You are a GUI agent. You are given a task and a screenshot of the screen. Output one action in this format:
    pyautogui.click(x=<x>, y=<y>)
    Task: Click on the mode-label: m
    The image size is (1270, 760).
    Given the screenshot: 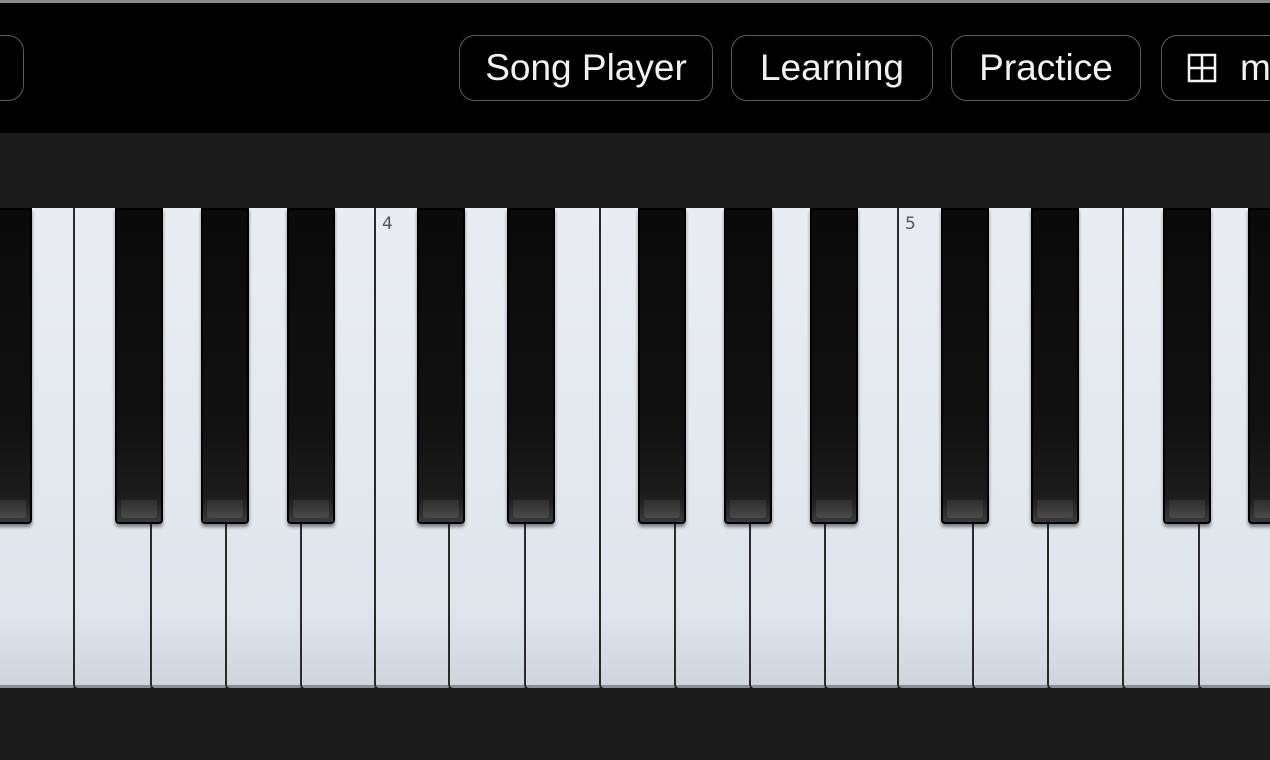 What is the action you would take?
    pyautogui.click(x=1255, y=67)
    